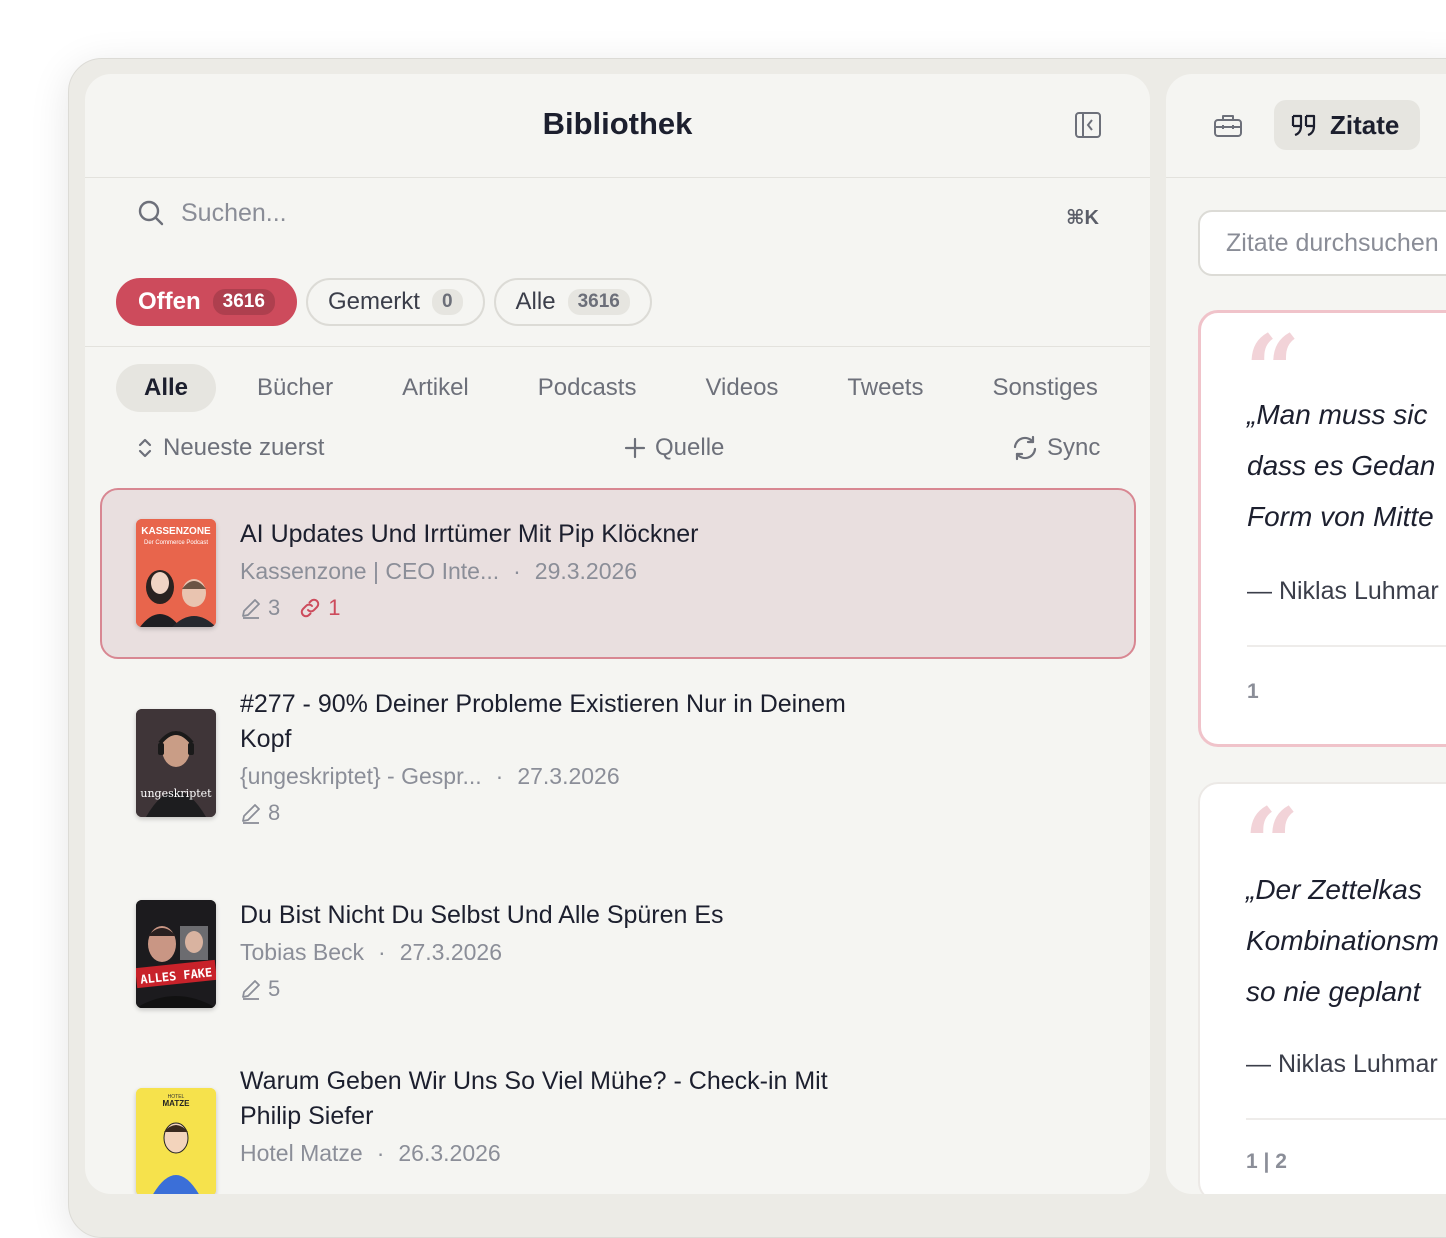 This screenshot has height=1238, width=1446. I want to click on sync-button: Sync, so click(1055, 448).